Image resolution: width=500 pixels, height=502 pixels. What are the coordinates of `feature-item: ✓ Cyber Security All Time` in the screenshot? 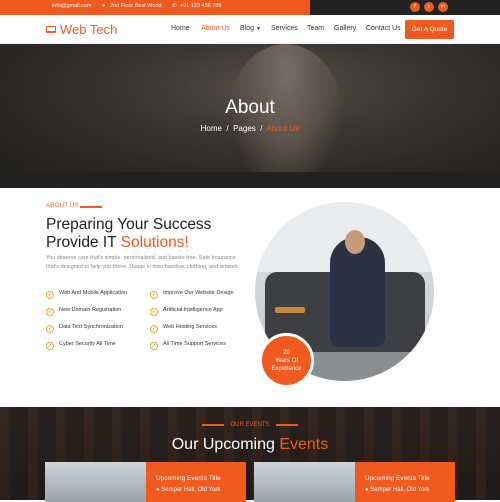 It's located at (81, 345).